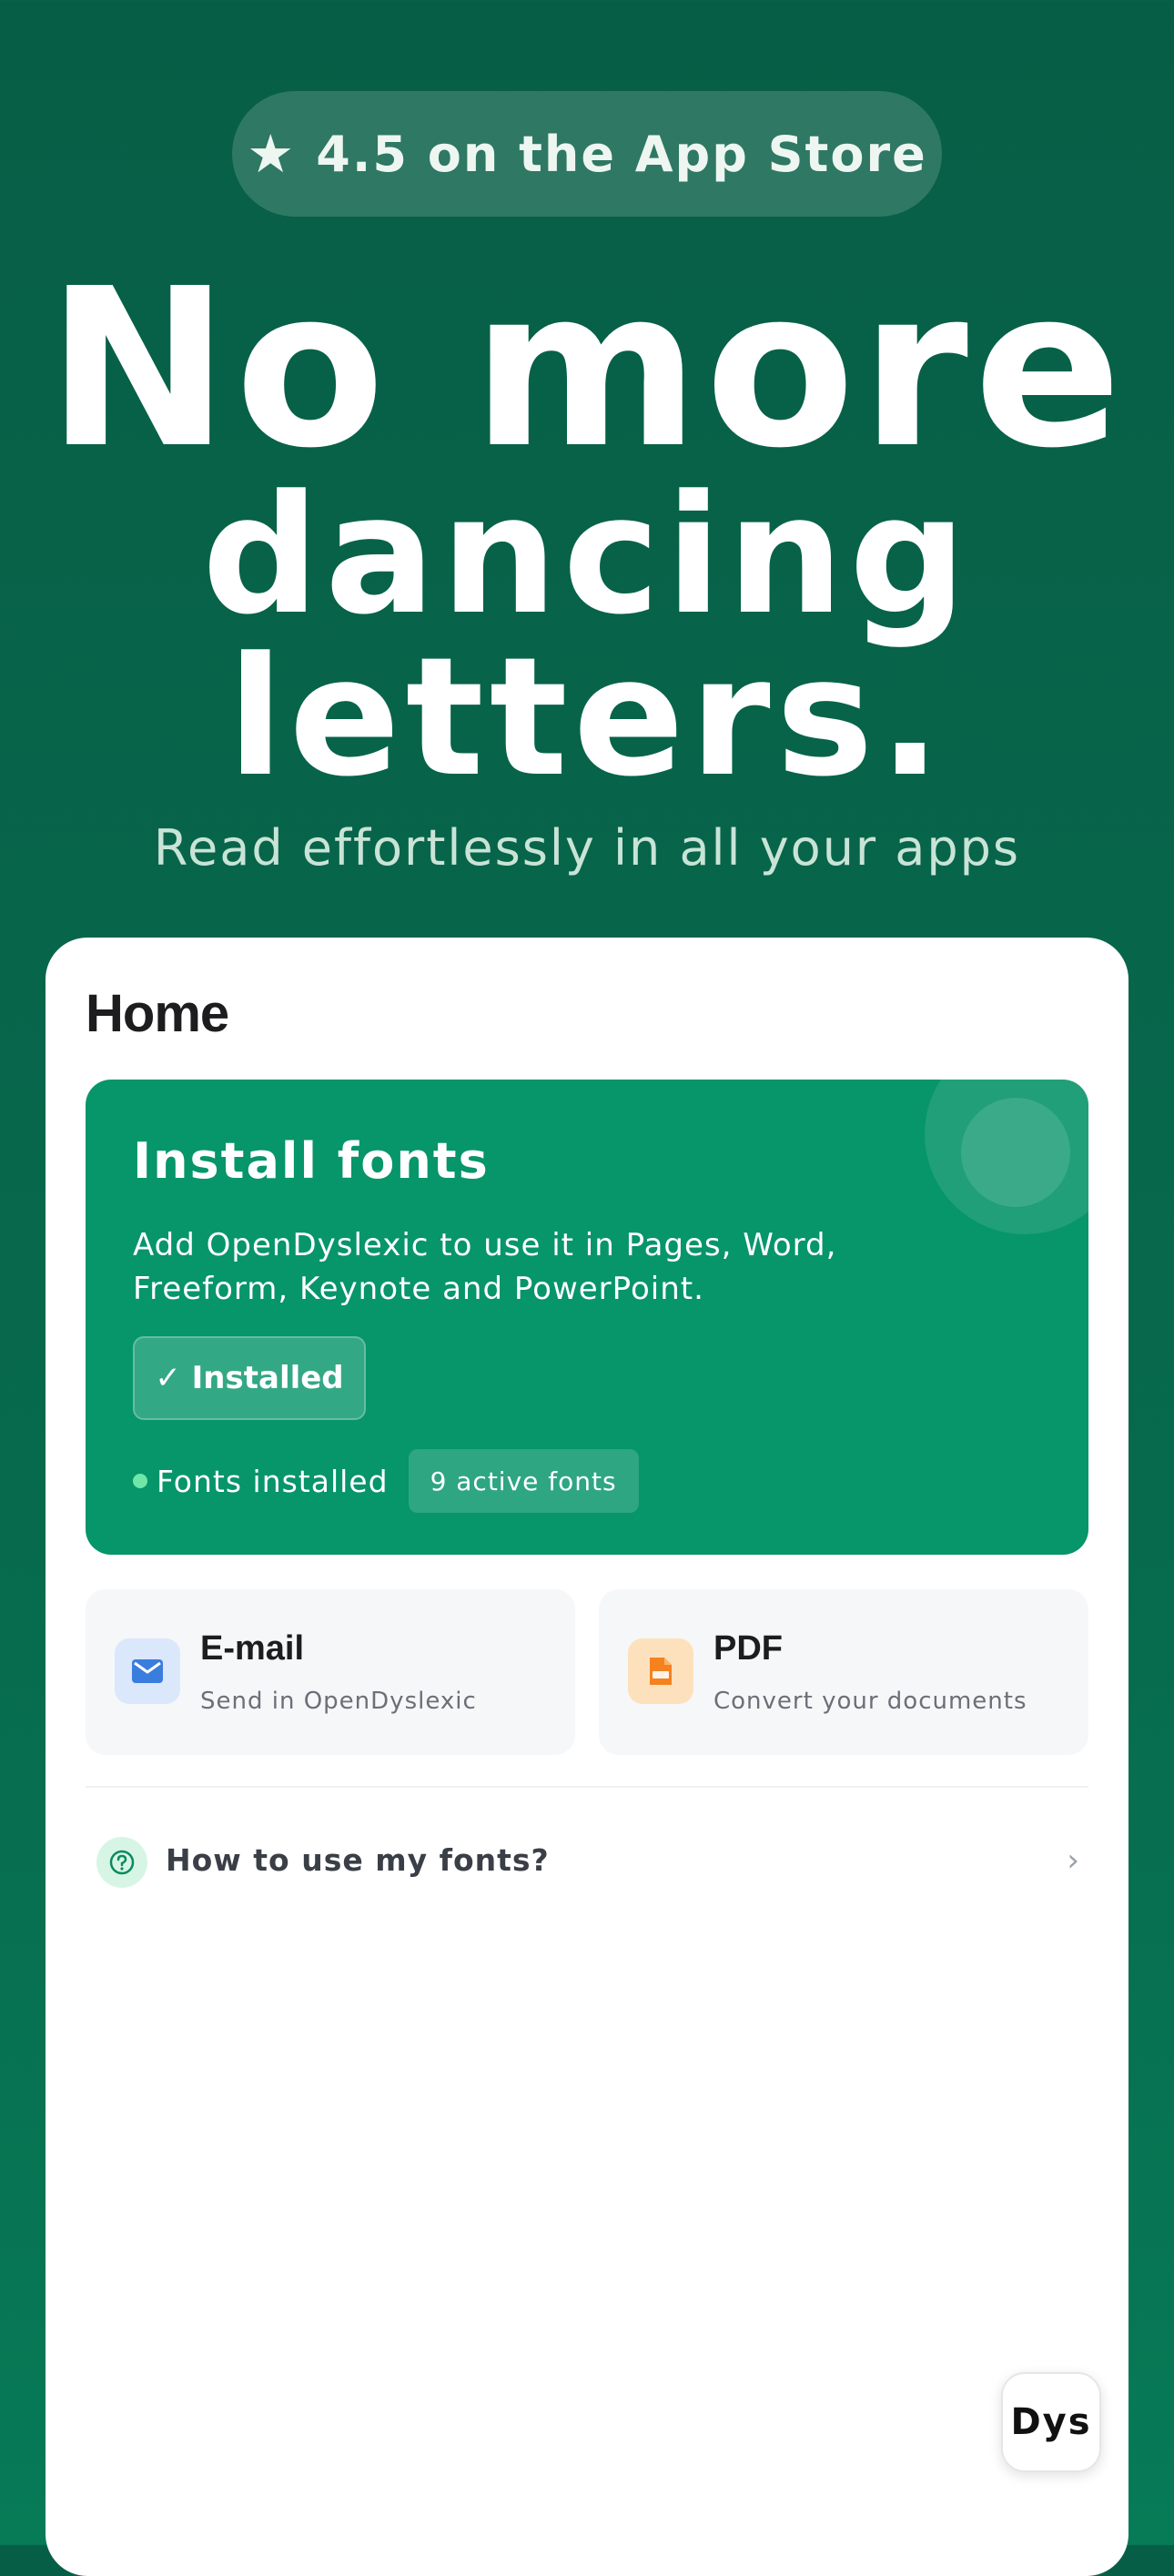 The image size is (1174, 2576). Describe the element at coordinates (523, 1481) in the screenshot. I see `active-fonts-badge: 9 active fonts` at that location.